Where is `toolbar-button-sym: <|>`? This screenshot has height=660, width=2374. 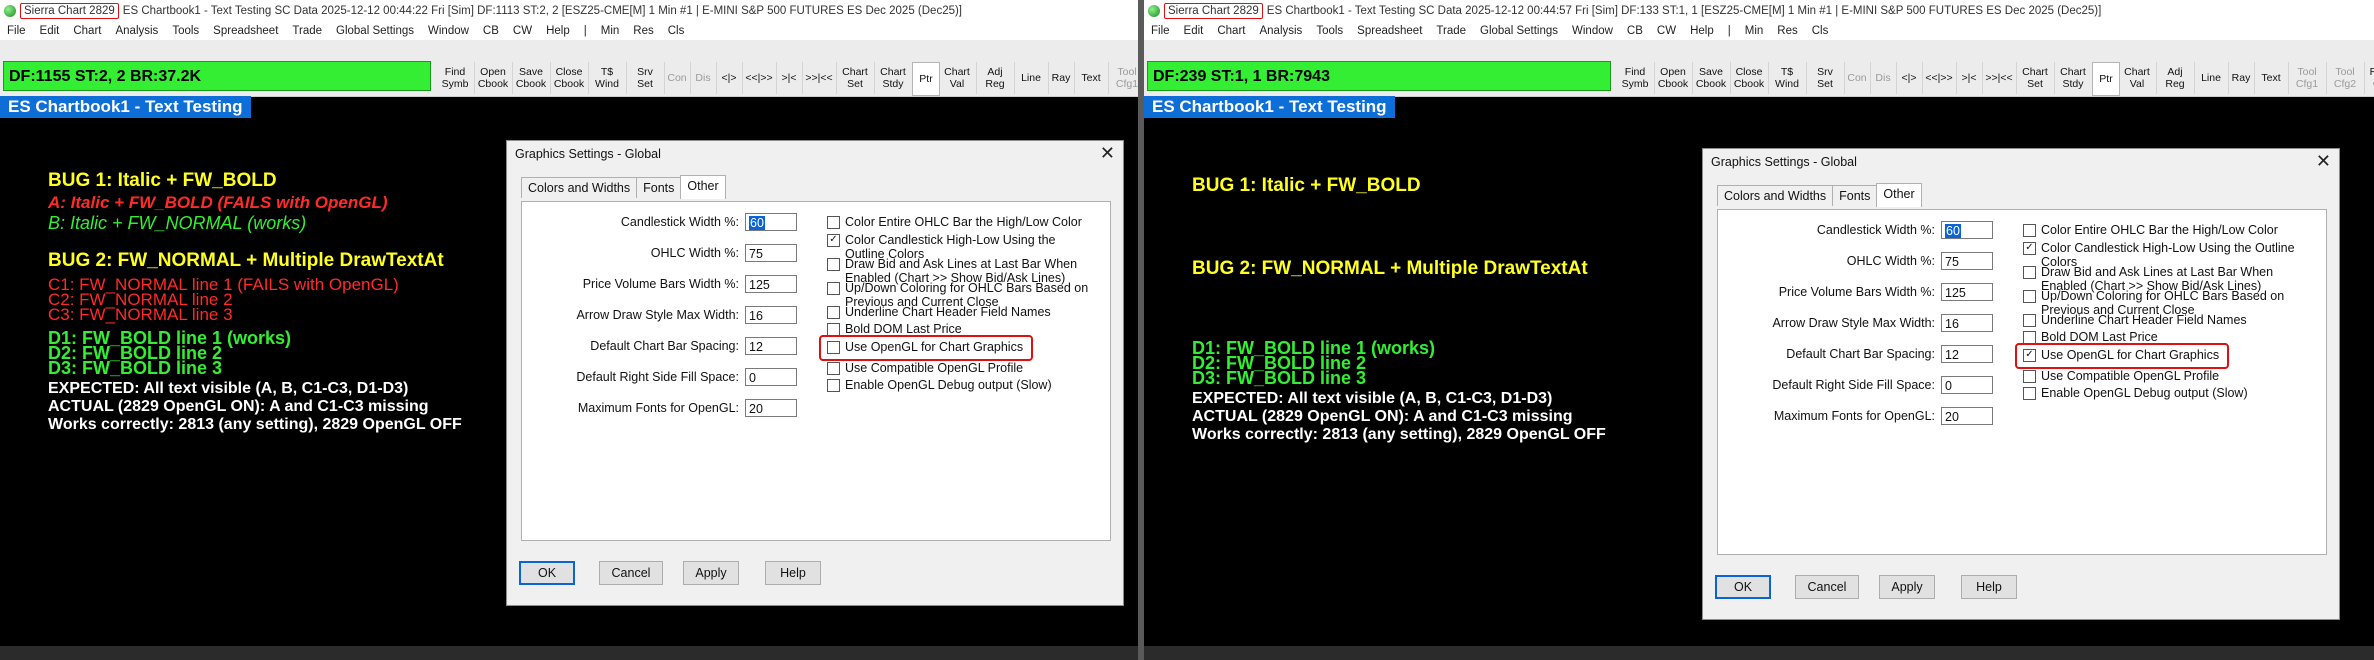
toolbar-button-sym: <|> is located at coordinates (729, 78).